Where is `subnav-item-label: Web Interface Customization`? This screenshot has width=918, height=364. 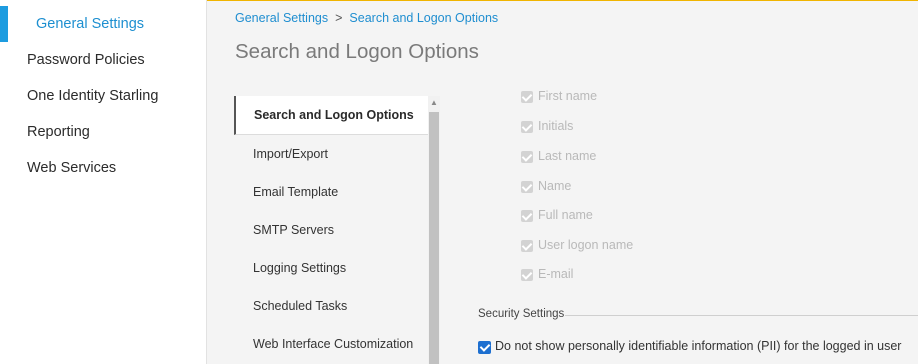 subnav-item-label: Web Interface Customization is located at coordinates (333, 344).